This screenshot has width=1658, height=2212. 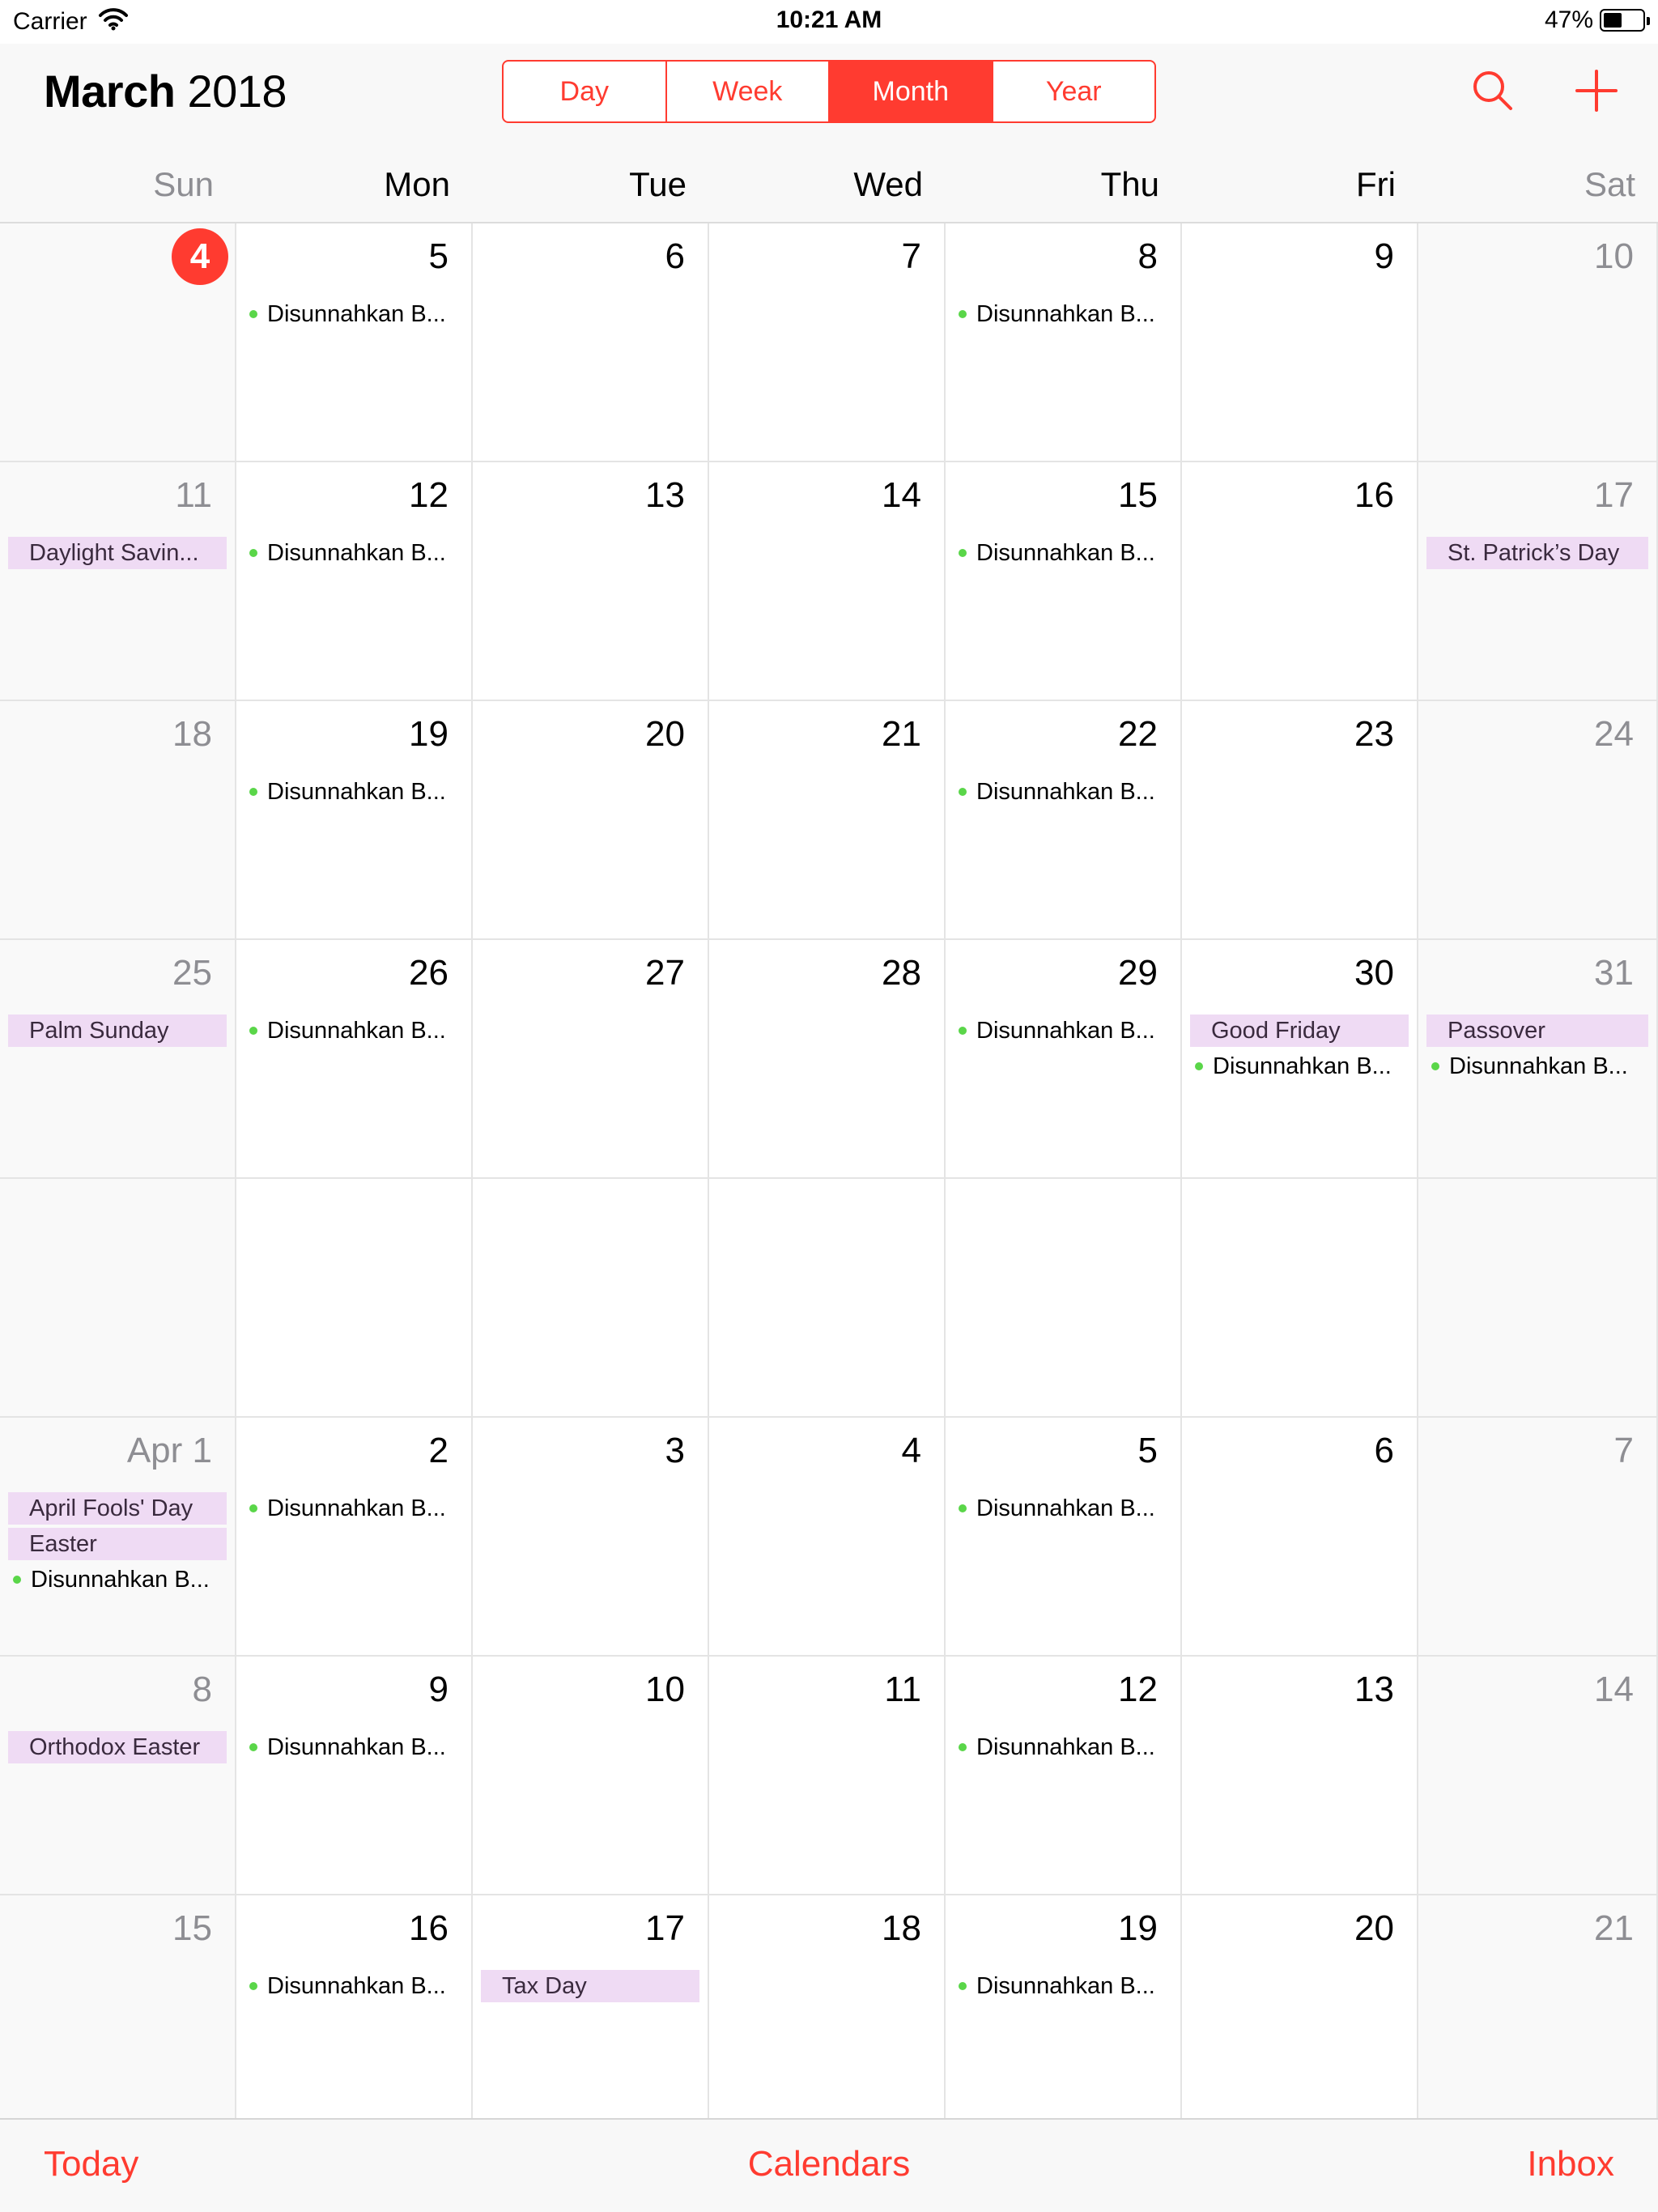 What do you see at coordinates (748, 92) in the screenshot?
I see `segment-week: Week` at bounding box center [748, 92].